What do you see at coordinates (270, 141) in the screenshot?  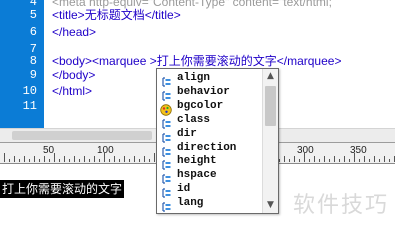 I see `autocomplete-scrollbar: ▲ ▼` at bounding box center [270, 141].